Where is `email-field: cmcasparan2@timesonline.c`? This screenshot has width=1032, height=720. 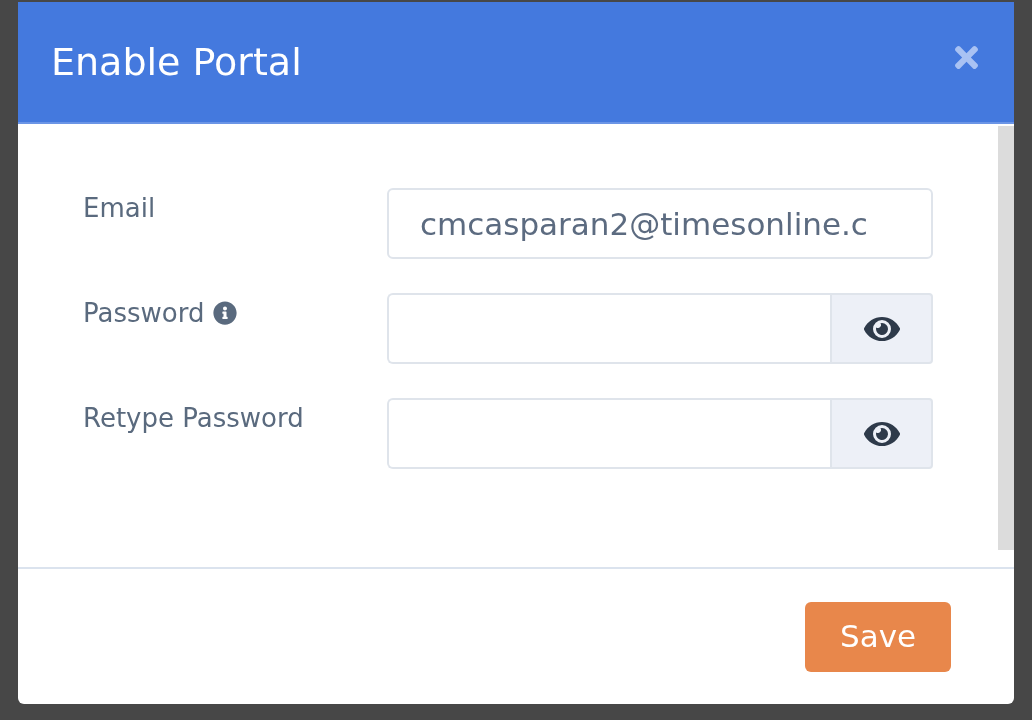 email-field: cmcasparan2@timesonline.c is located at coordinates (660, 223).